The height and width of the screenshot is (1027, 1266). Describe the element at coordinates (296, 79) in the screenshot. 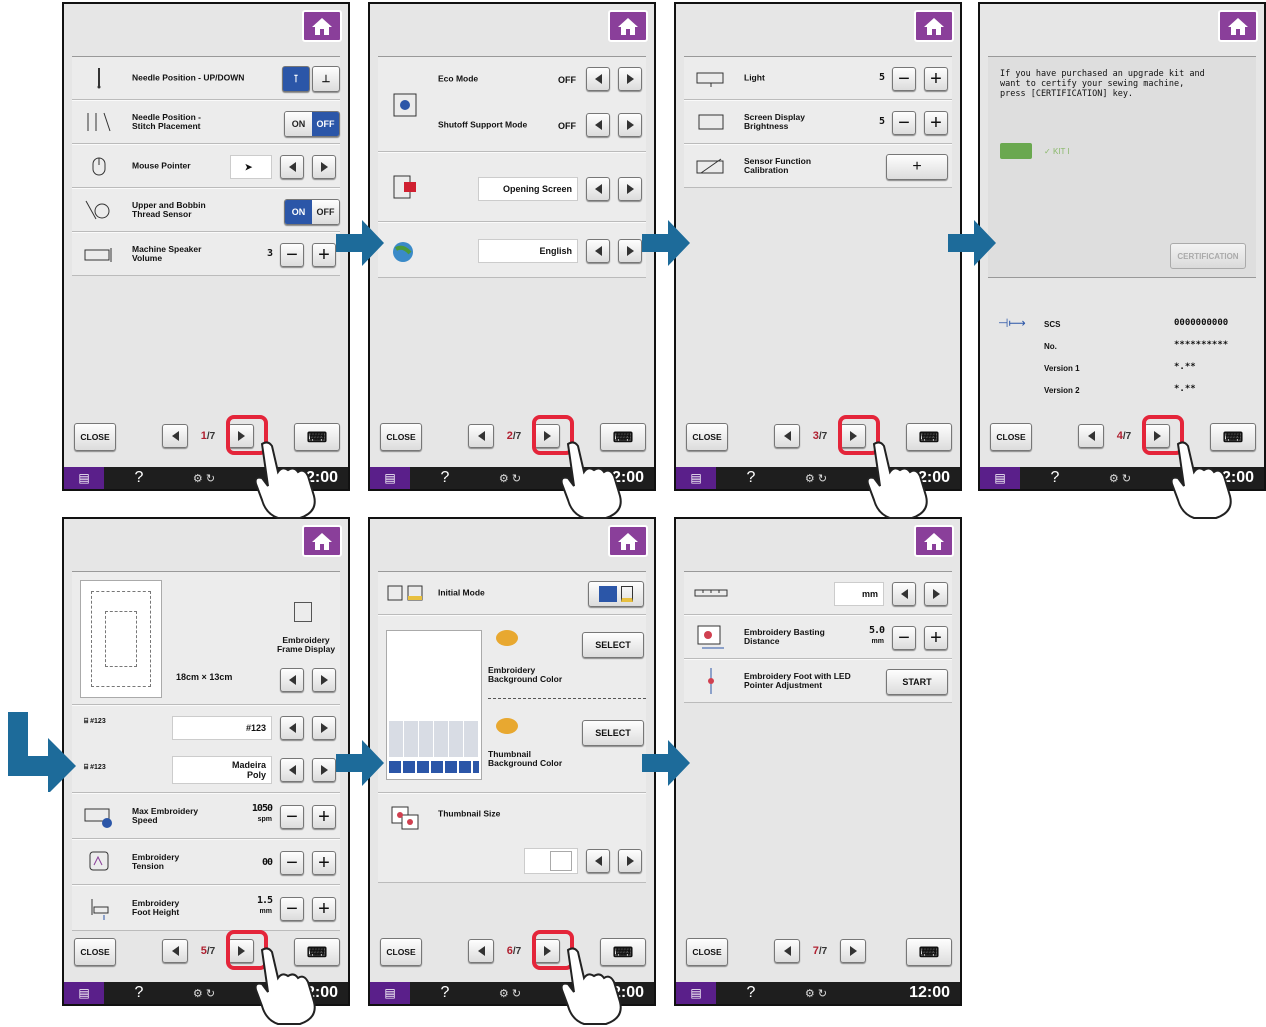

I see `needle-up-button: ⊺` at that location.